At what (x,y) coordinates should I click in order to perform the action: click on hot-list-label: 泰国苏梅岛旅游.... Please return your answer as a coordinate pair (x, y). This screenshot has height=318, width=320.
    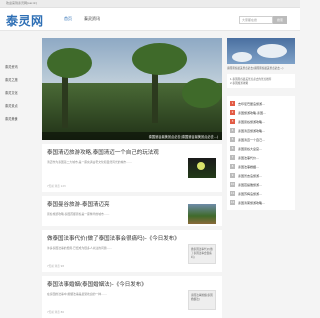
    Looking at the image, I should click on (250, 193).